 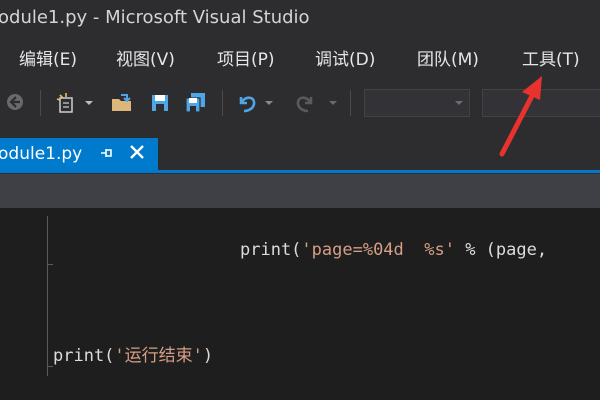 What do you see at coordinates (333, 103) in the screenshot?
I see `redo-dropdown-icon` at bounding box center [333, 103].